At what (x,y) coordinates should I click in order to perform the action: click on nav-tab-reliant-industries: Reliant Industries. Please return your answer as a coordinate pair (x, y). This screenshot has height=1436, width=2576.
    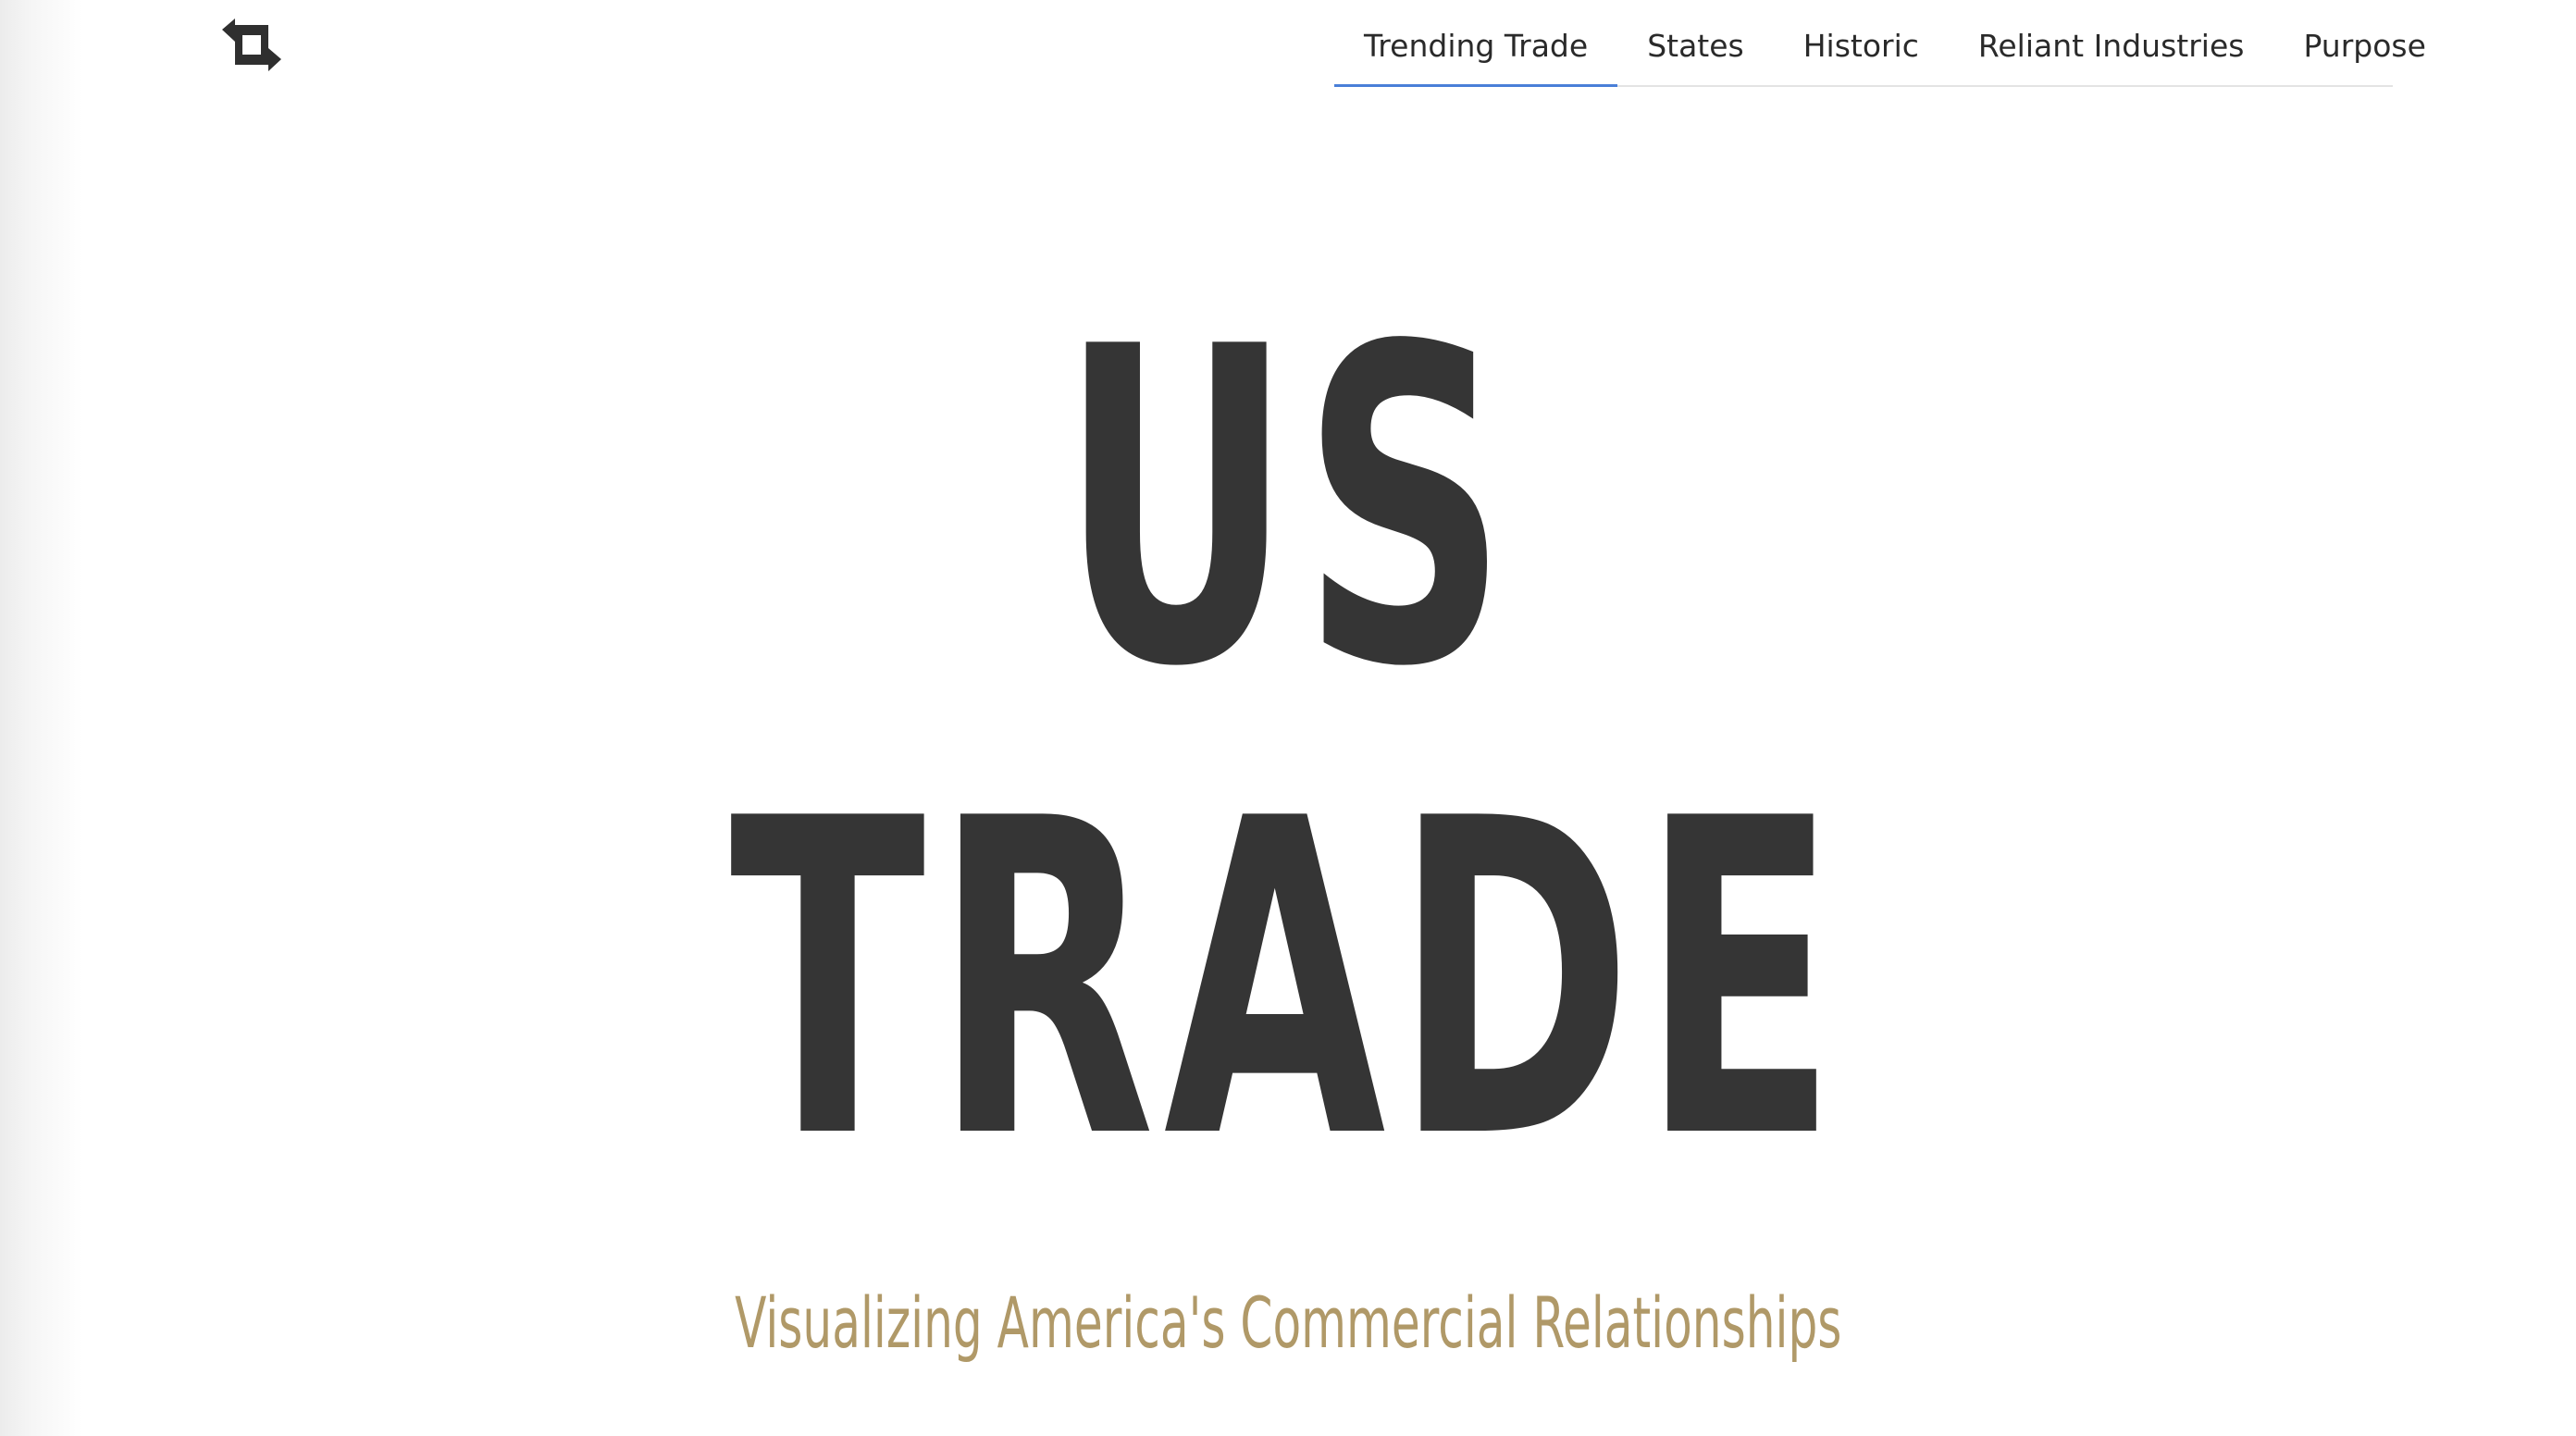
    Looking at the image, I should click on (2112, 42).